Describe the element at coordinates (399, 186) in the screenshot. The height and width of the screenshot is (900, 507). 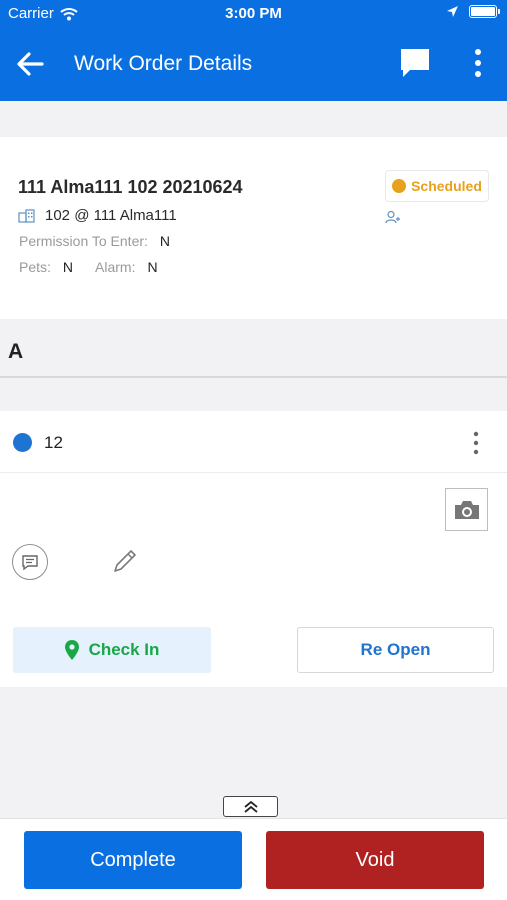
I see `status-dot` at that location.